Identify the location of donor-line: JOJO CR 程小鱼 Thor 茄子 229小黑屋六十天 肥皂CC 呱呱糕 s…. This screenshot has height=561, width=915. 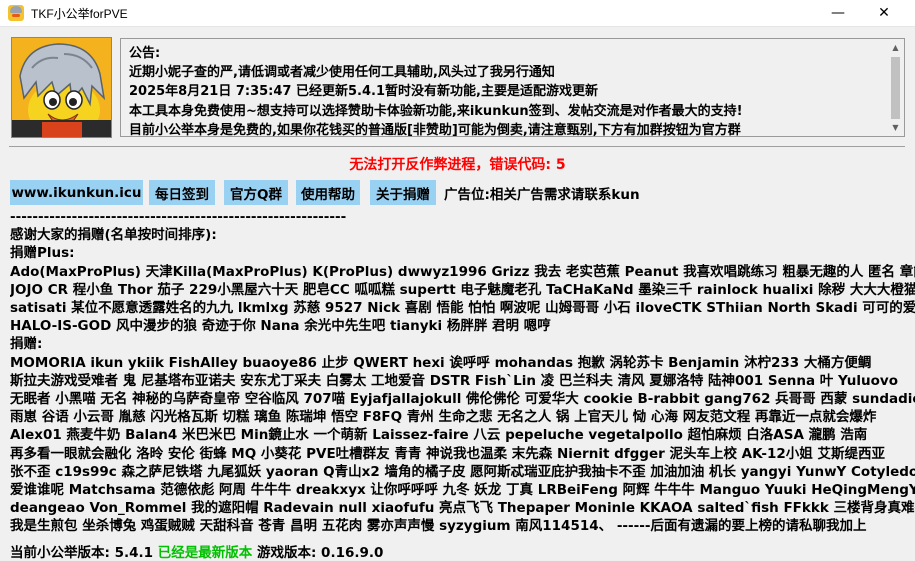
(462, 289).